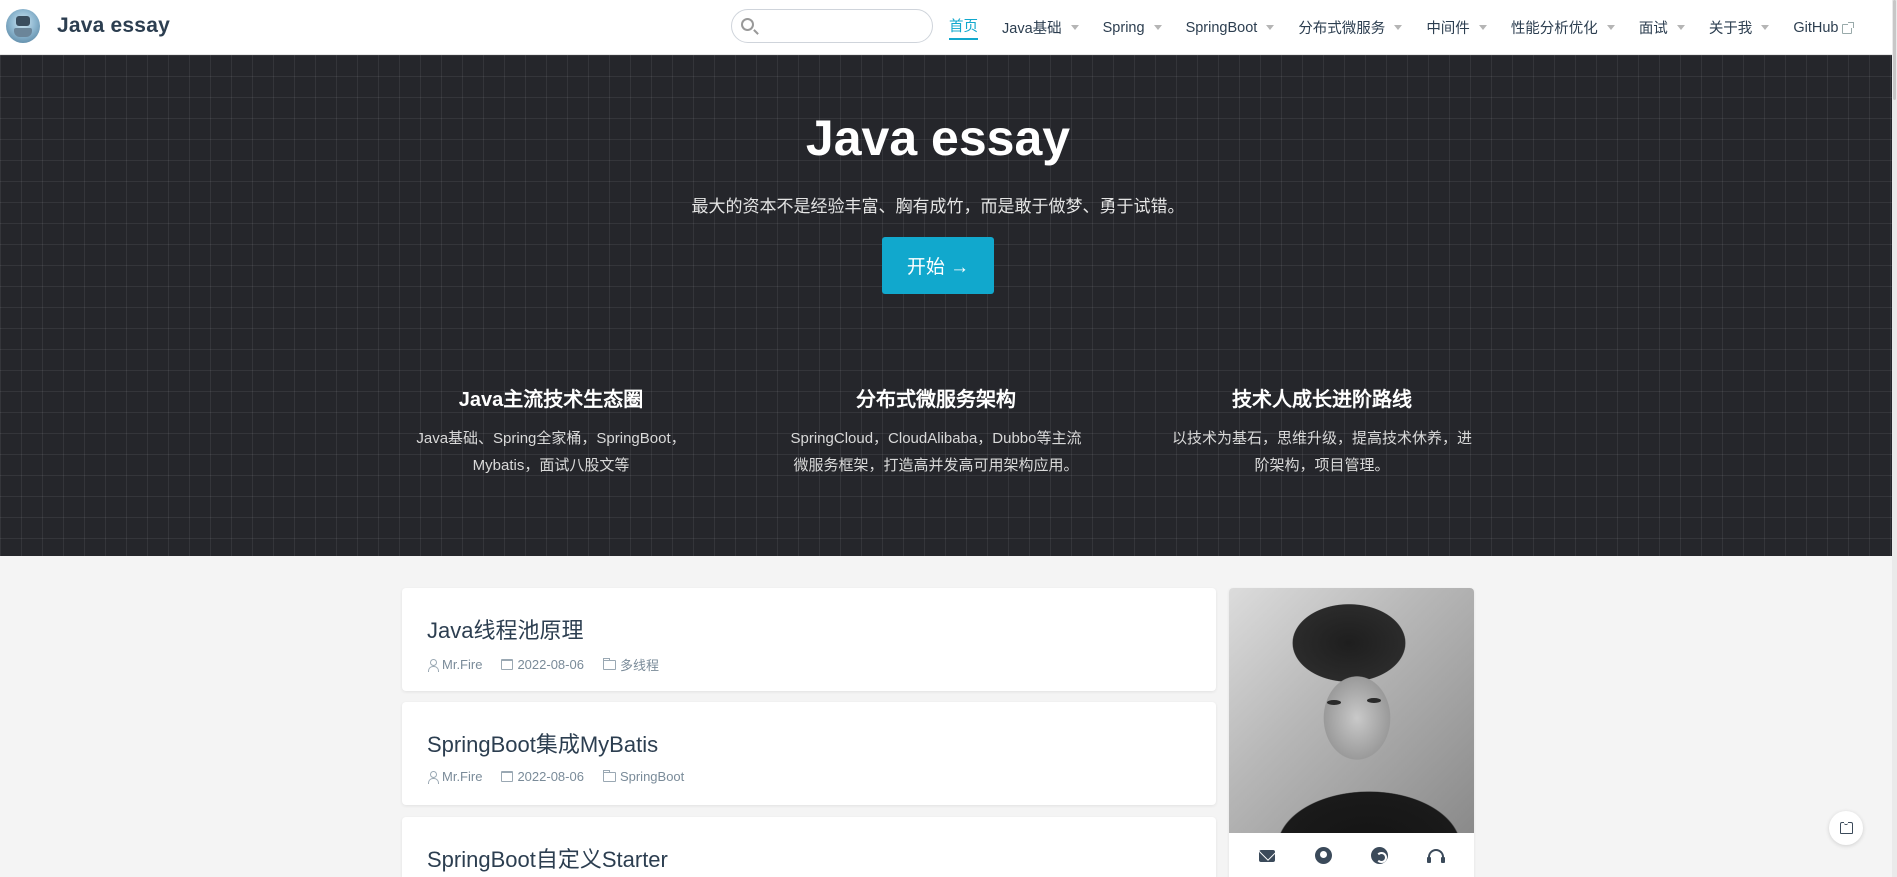  I want to click on post-category-text: SpringBoot, so click(652, 776).